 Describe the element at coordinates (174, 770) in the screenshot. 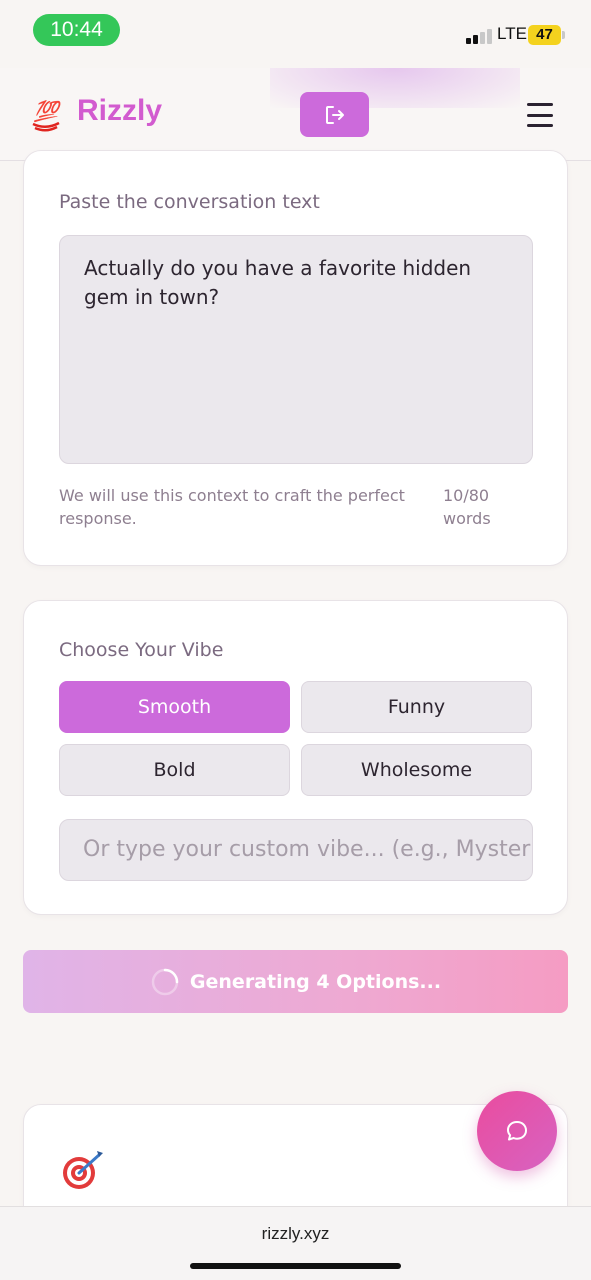

I see `vibe-option-bold: Bold` at that location.